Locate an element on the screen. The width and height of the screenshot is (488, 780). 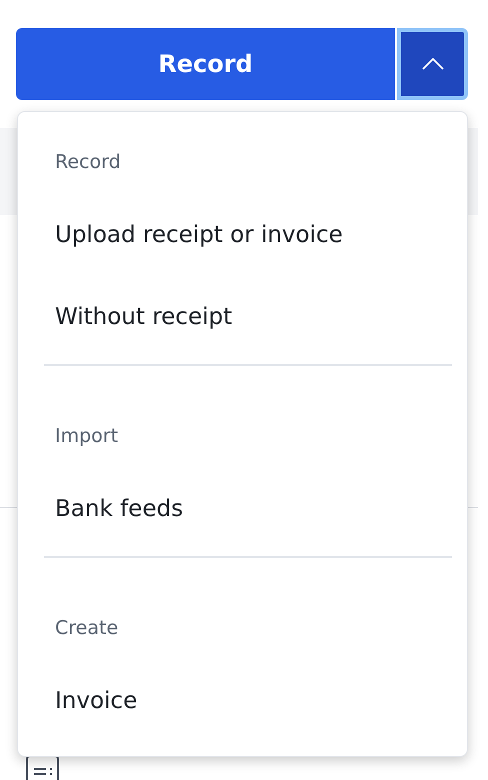
section-heading: Record is located at coordinates (88, 162).